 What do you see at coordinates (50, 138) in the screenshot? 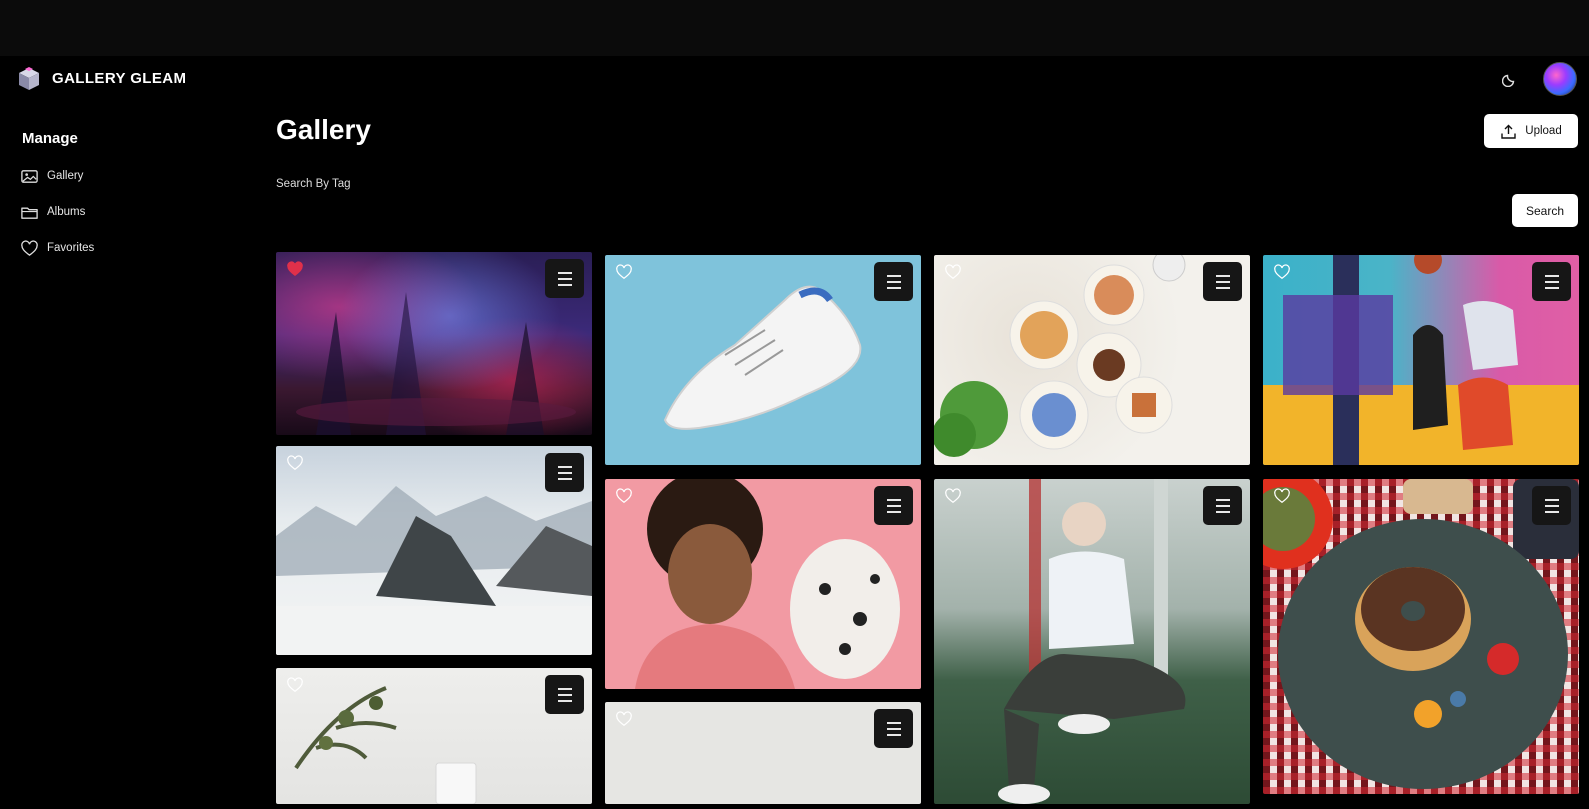
I see `sidebar-title: Manage` at bounding box center [50, 138].